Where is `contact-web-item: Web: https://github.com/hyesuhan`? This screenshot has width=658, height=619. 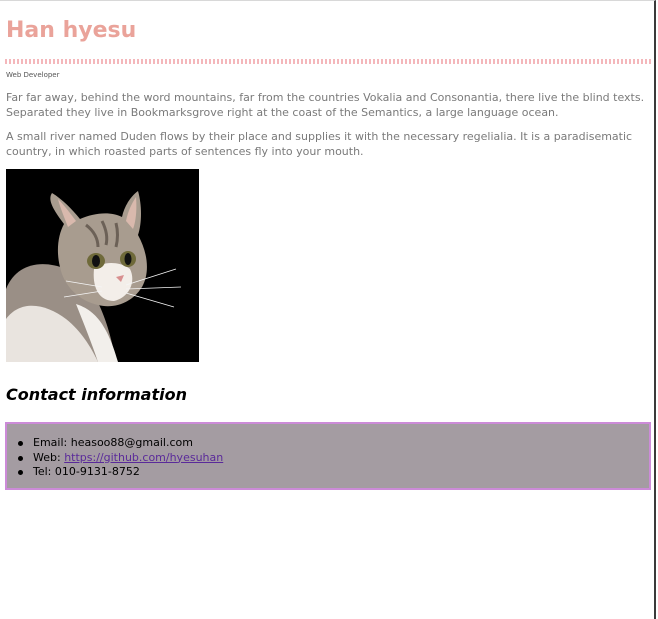
contact-web-item: Web: https://github.com/hyesuhan is located at coordinates (120, 458).